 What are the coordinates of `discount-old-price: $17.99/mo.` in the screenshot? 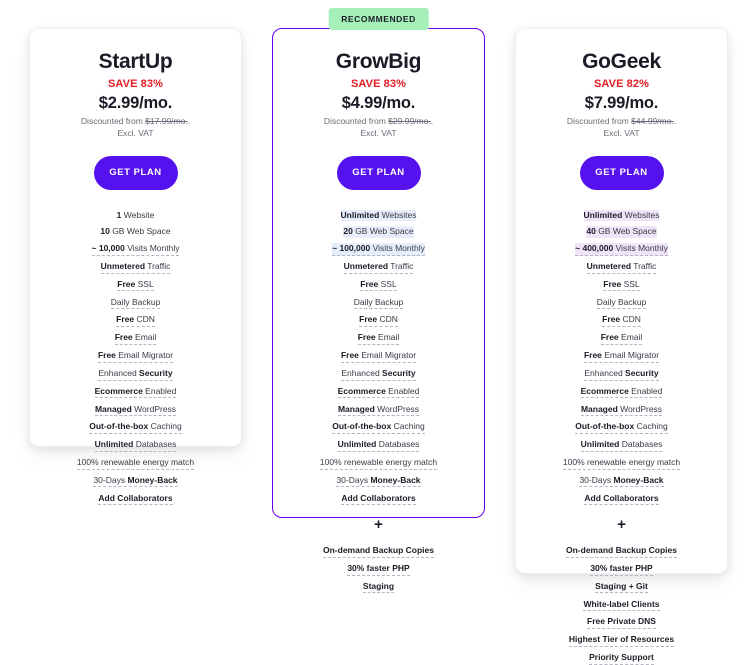 It's located at (166, 121).